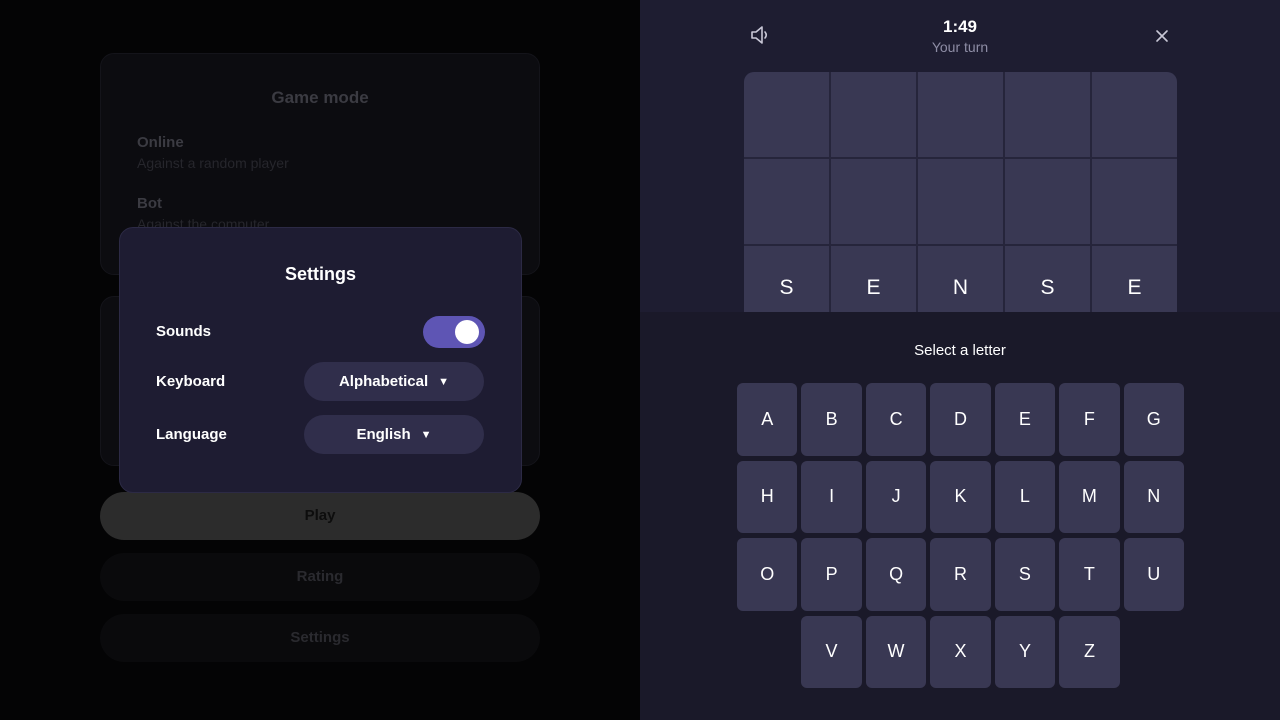 This screenshot has width=1280, height=720. Describe the element at coordinates (1153, 419) in the screenshot. I see `letter-key: G` at that location.